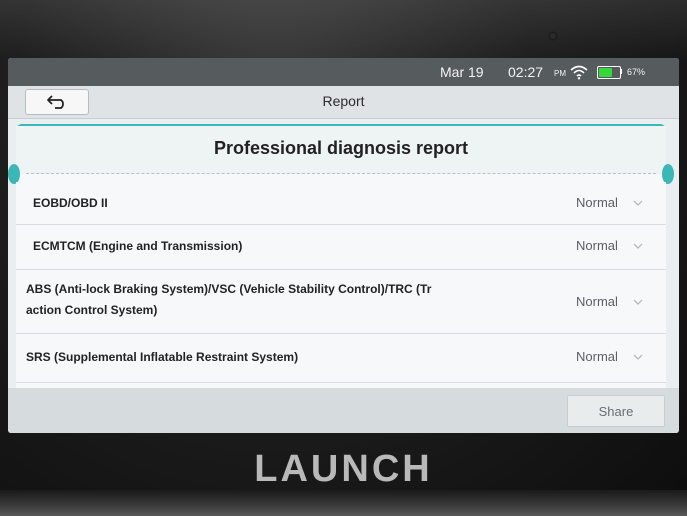 This screenshot has height=516, width=687. Describe the element at coordinates (605, 72) in the screenshot. I see `battery-level-fill` at that location.